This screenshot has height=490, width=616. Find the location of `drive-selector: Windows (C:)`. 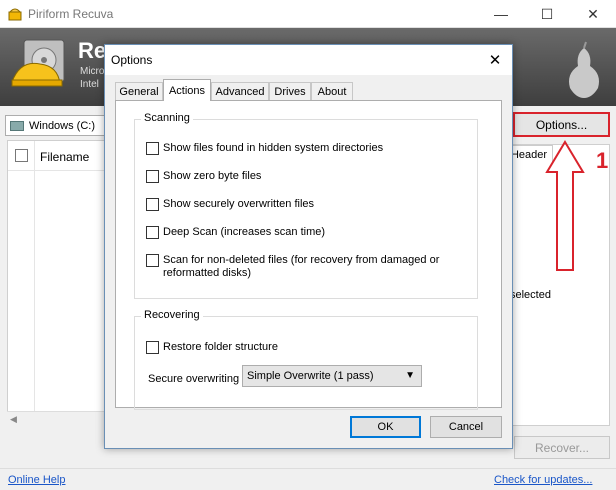

drive-selector: Windows (C:) is located at coordinates (55, 125).